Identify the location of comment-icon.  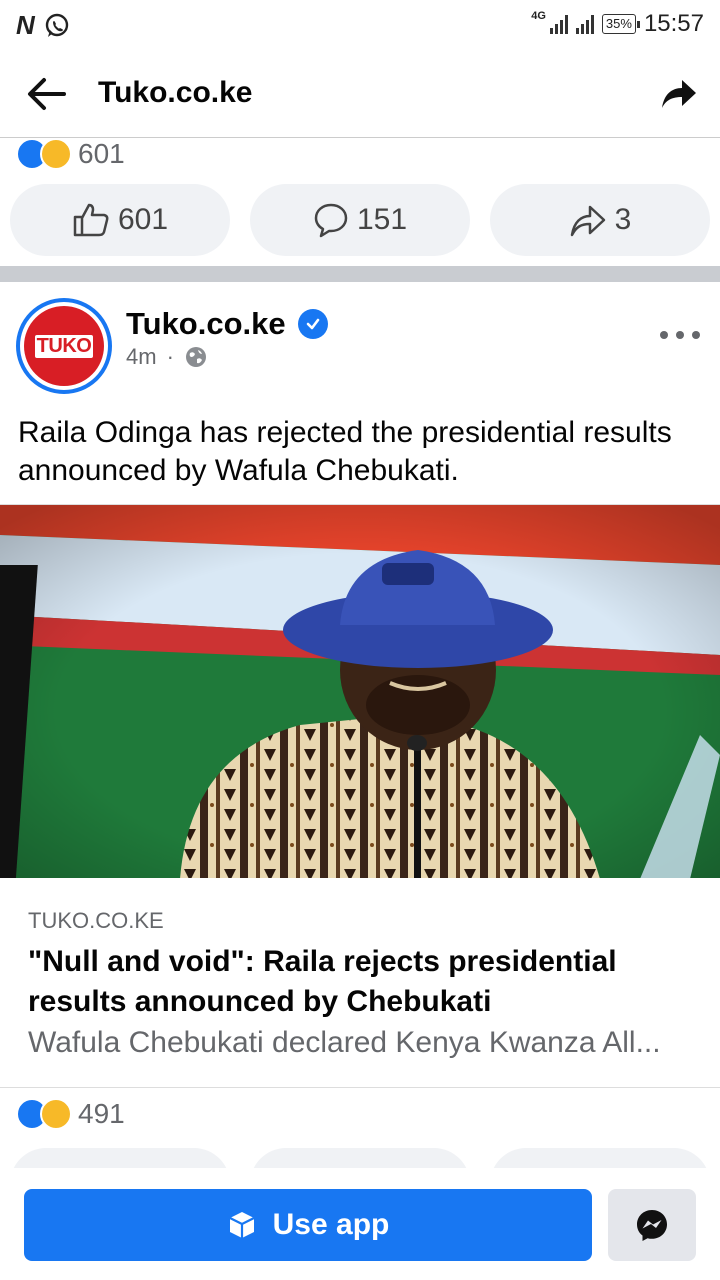
(331, 220).